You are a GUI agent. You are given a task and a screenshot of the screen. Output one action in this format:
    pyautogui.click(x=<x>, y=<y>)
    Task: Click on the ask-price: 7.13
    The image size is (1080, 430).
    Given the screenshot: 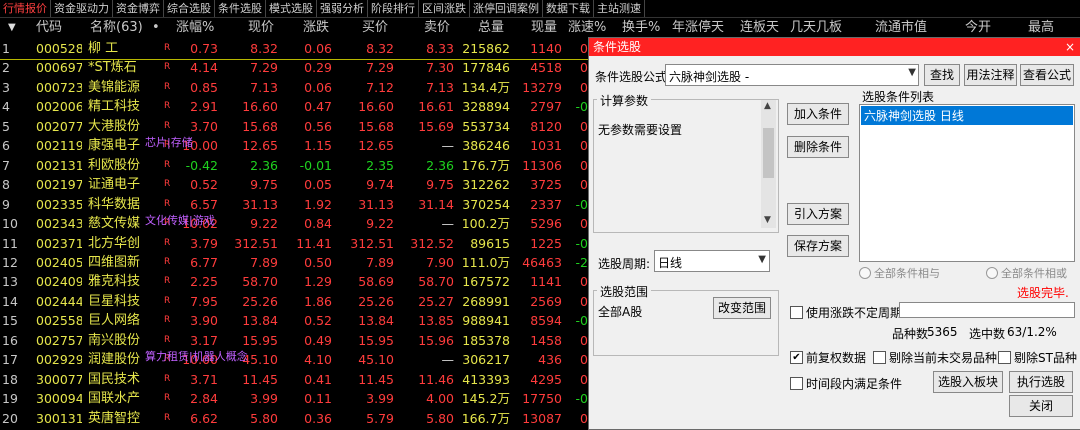 What is the action you would take?
    pyautogui.click(x=440, y=87)
    